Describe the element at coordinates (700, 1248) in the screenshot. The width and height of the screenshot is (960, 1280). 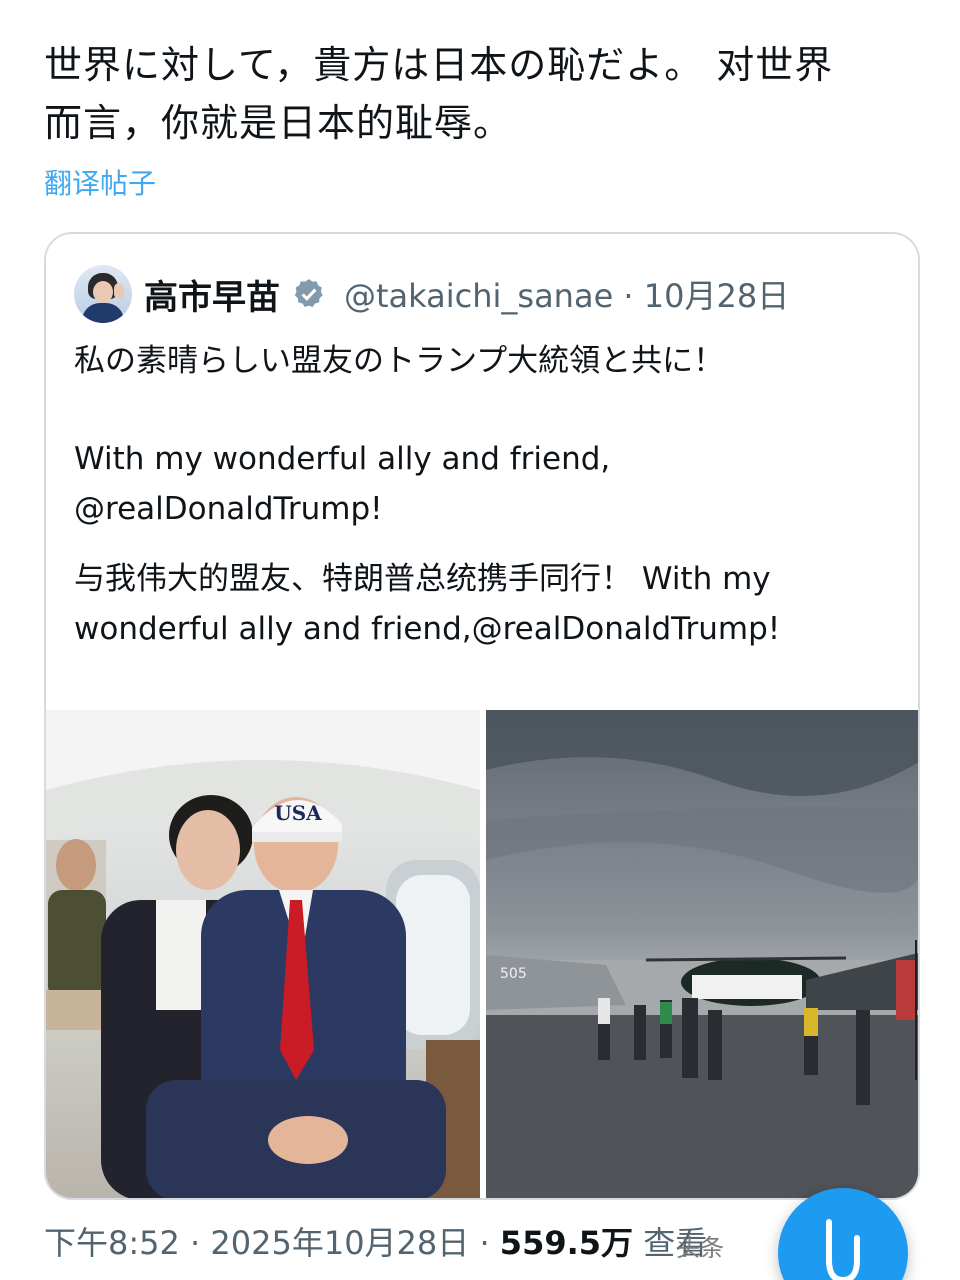
I see `watermark: 头条` at that location.